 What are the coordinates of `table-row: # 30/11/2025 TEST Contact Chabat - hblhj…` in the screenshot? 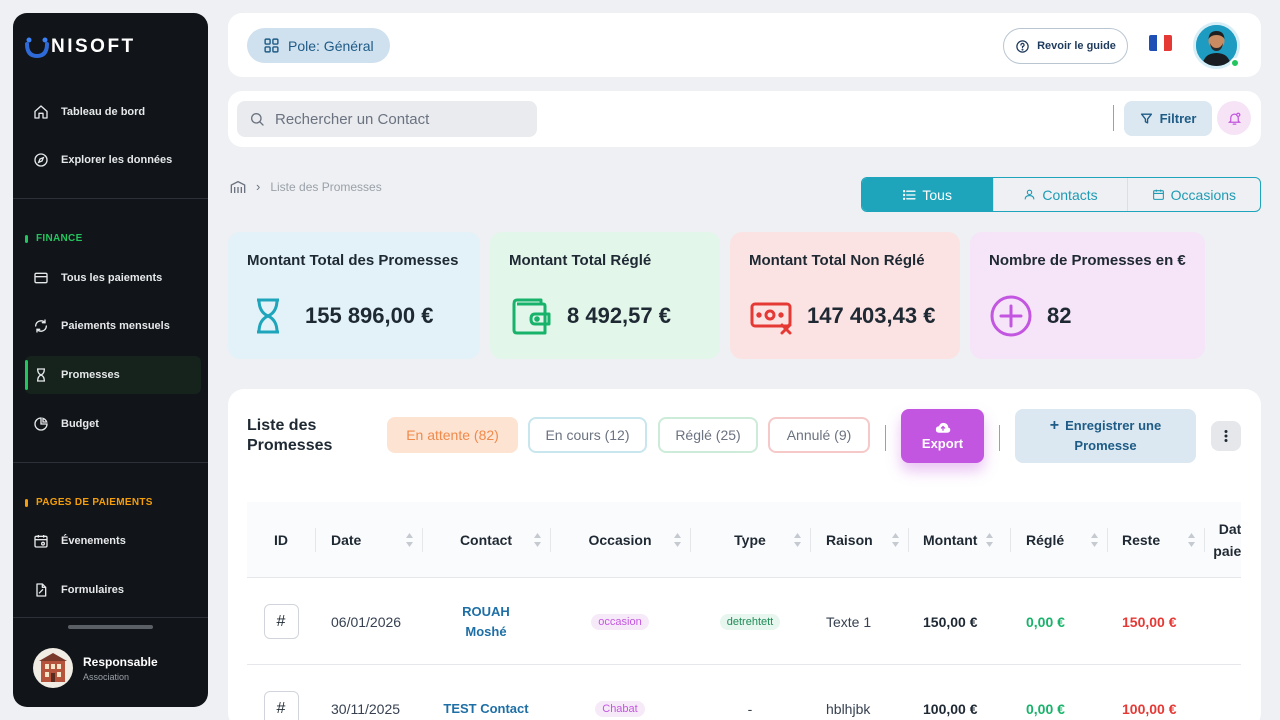 It's located at (744, 692).